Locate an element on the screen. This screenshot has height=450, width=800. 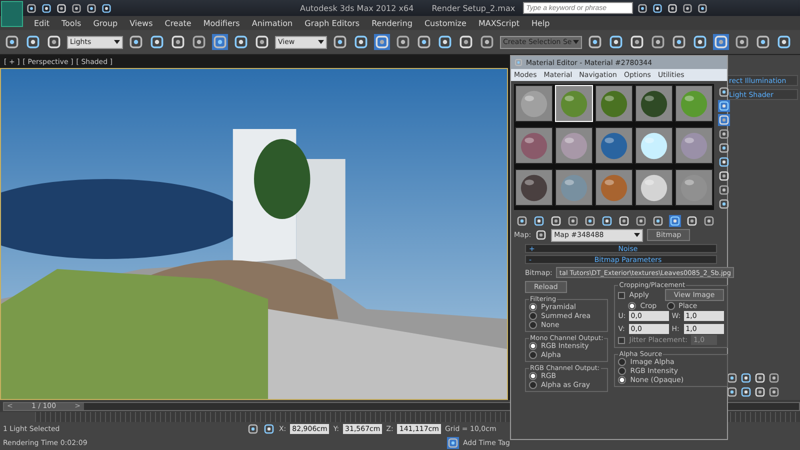
menu-item: Edit is located at coordinates (42, 23).